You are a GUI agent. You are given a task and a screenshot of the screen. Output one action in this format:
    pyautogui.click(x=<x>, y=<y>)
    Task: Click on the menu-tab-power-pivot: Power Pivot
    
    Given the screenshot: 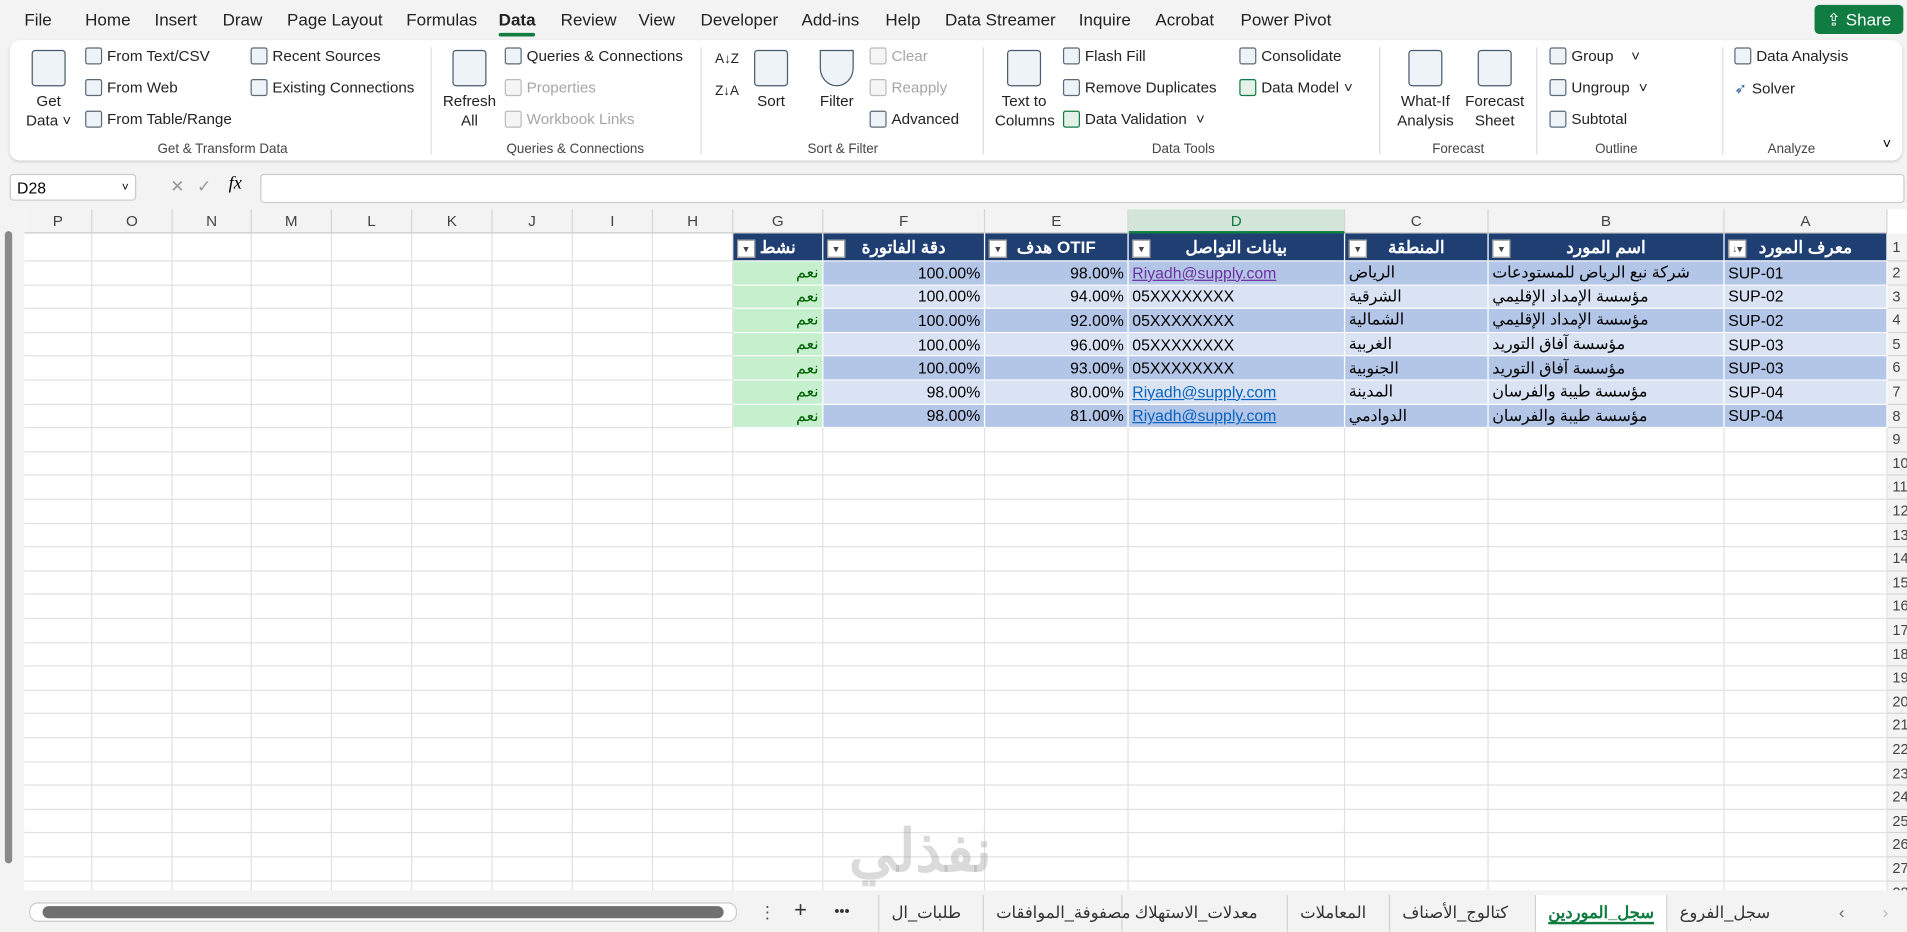 What is the action you would take?
    pyautogui.click(x=1286, y=19)
    